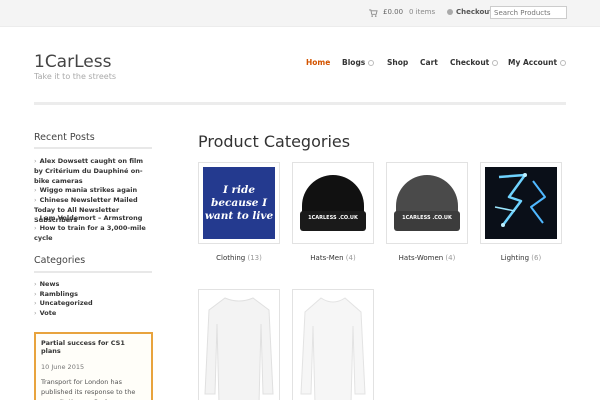 The image size is (600, 400). What do you see at coordinates (75, 76) in the screenshot?
I see `site-tagline: Take it to the streets` at bounding box center [75, 76].